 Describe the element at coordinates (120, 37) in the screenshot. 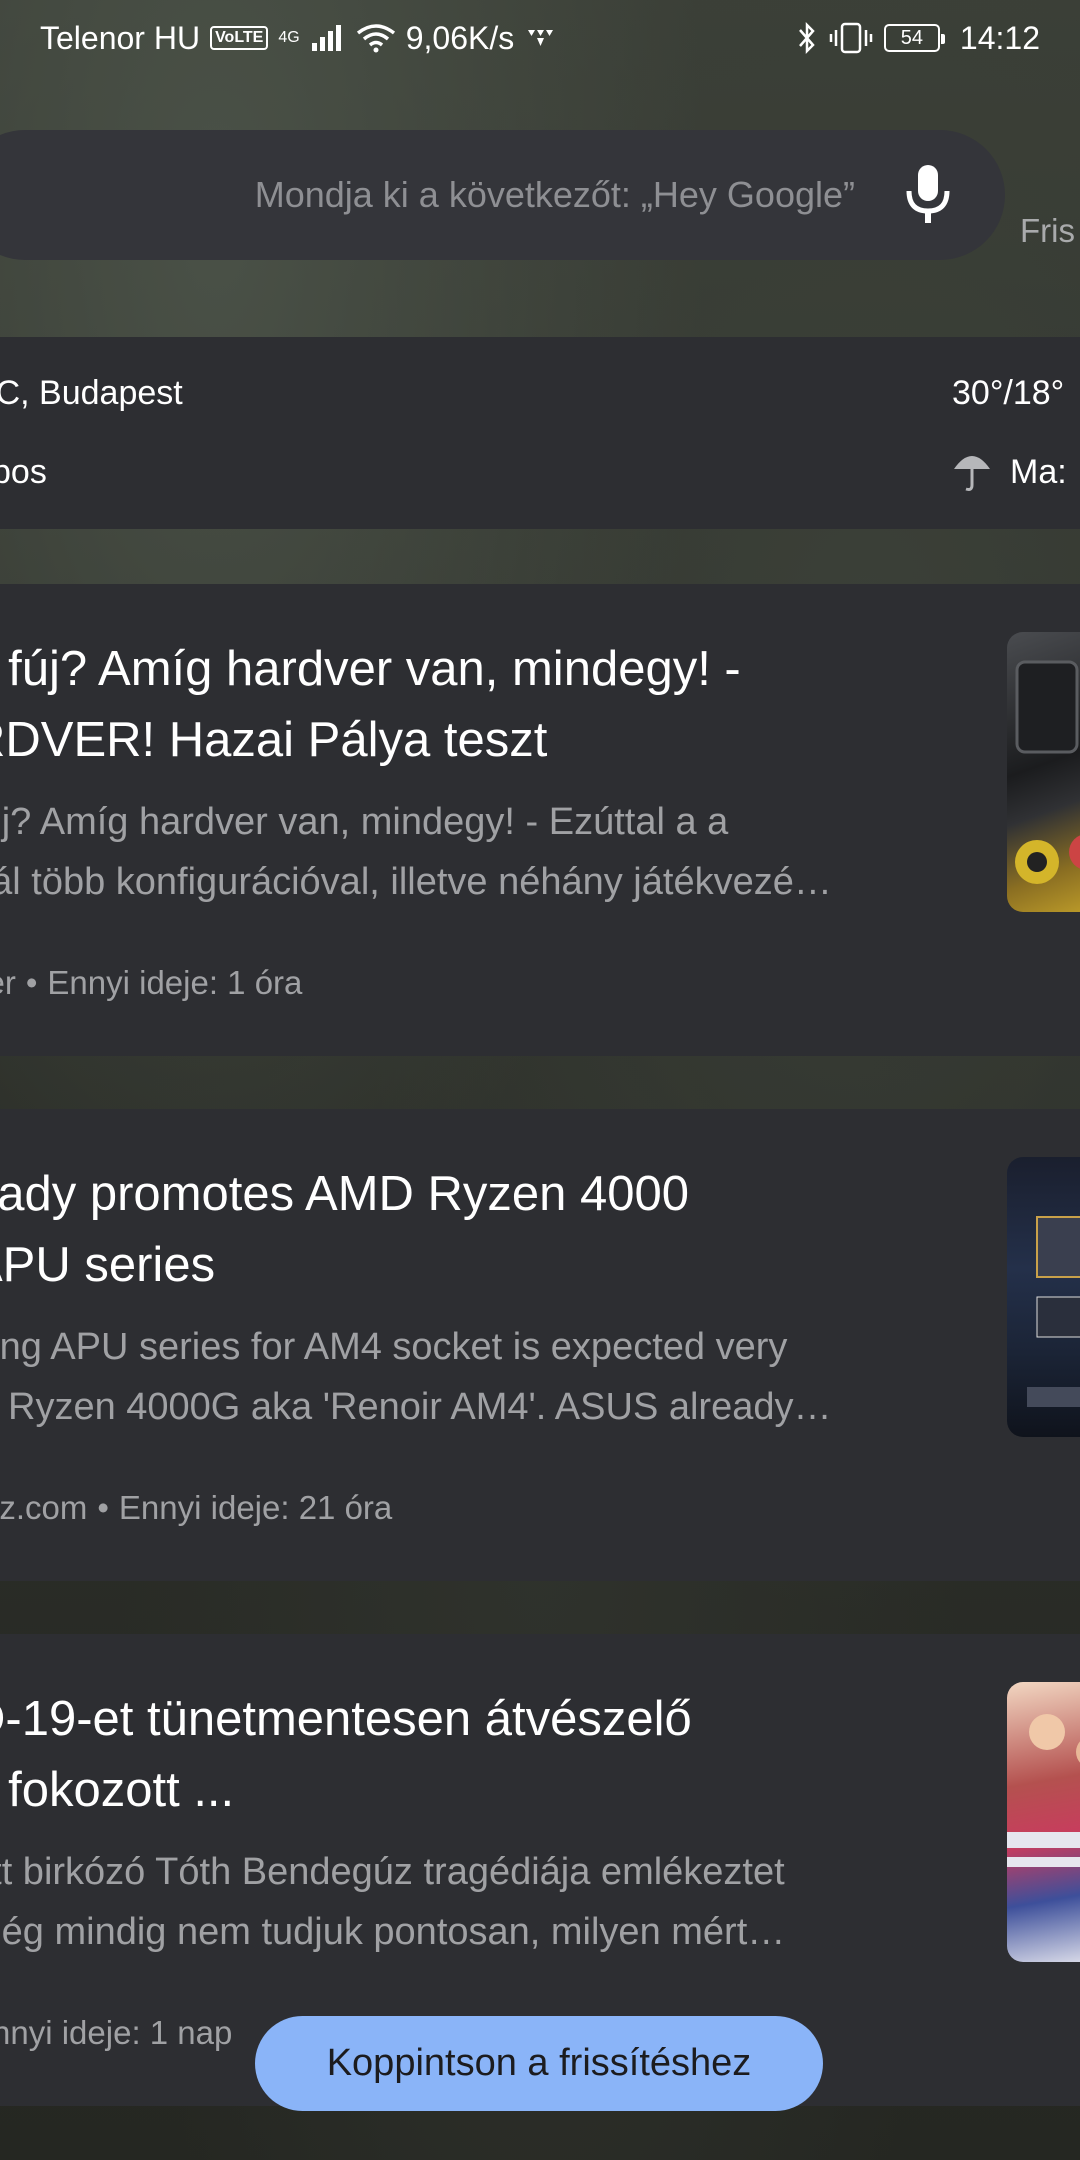

I see `carrier-label: Telenor HU` at that location.